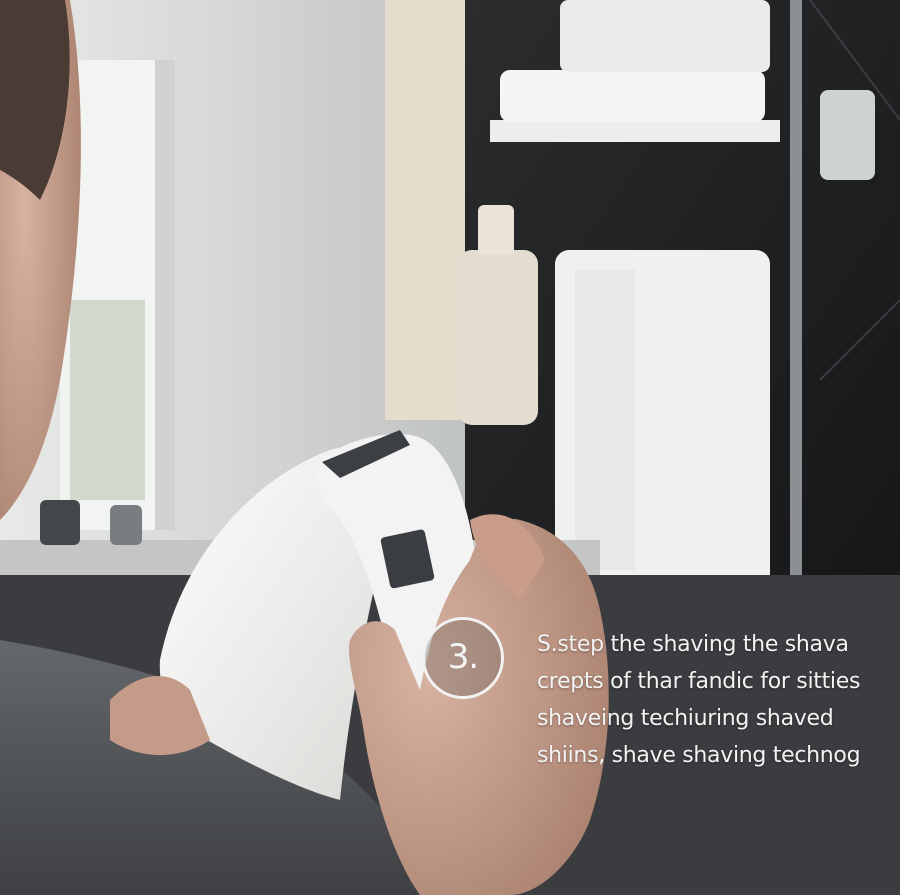 Image resolution: width=900 pixels, height=895 pixels. Describe the element at coordinates (699, 681) in the screenshot. I see `caption-line: crepts of thar fandic for sitties` at that location.